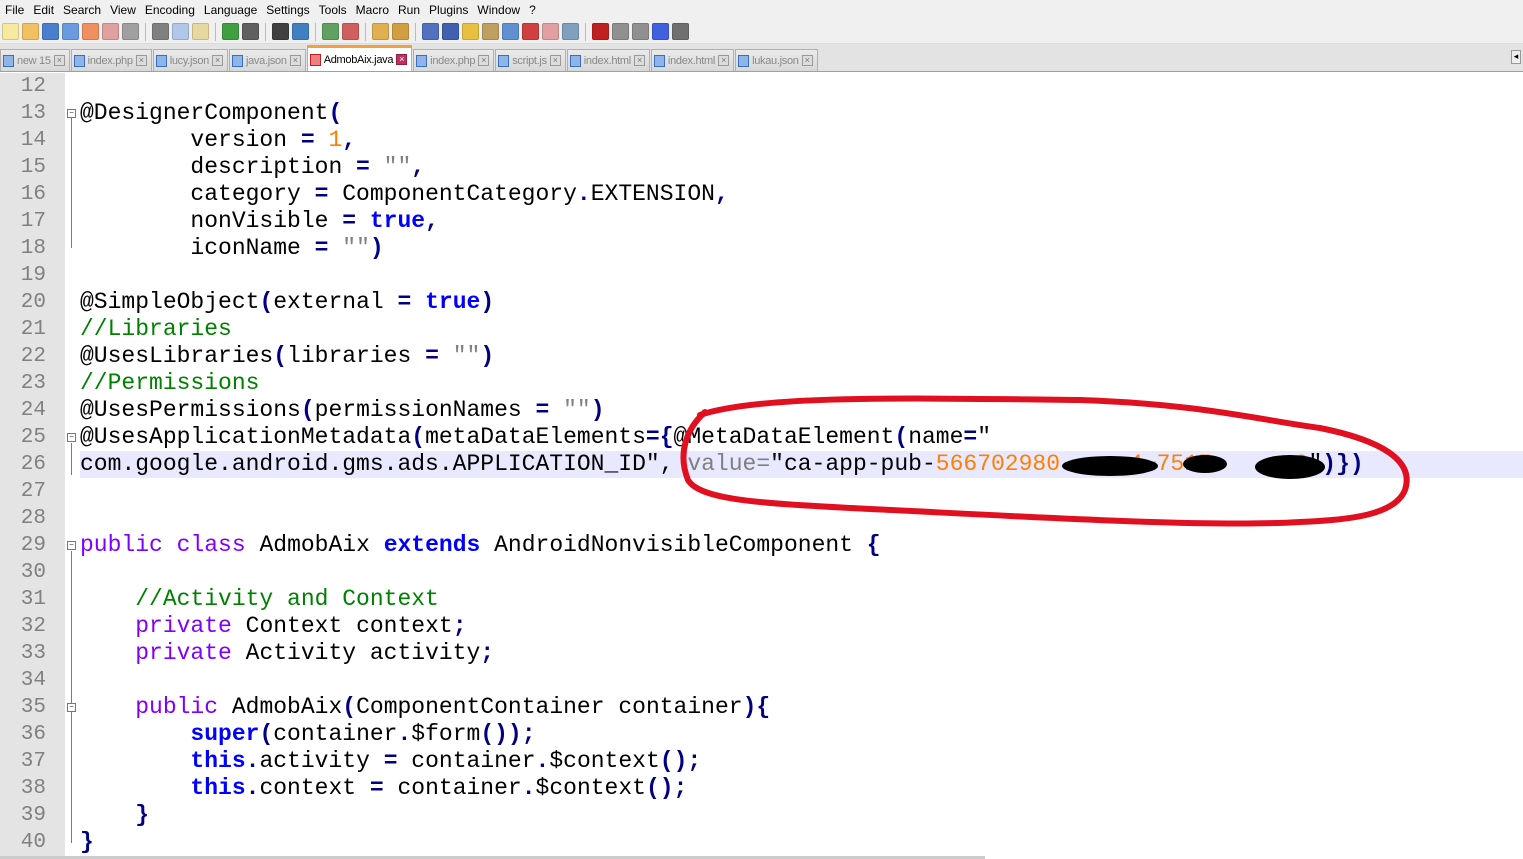 The width and height of the screenshot is (1523, 859). What do you see at coordinates (280, 31) in the screenshot?
I see `find-icon` at bounding box center [280, 31].